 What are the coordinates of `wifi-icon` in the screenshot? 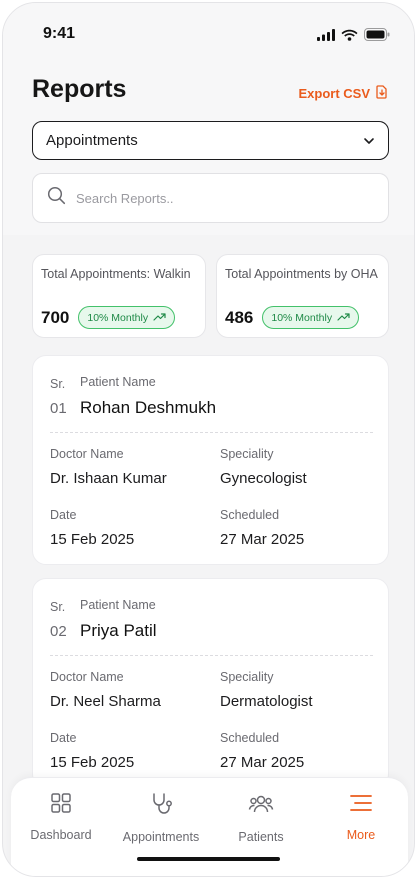 It's located at (349, 35).